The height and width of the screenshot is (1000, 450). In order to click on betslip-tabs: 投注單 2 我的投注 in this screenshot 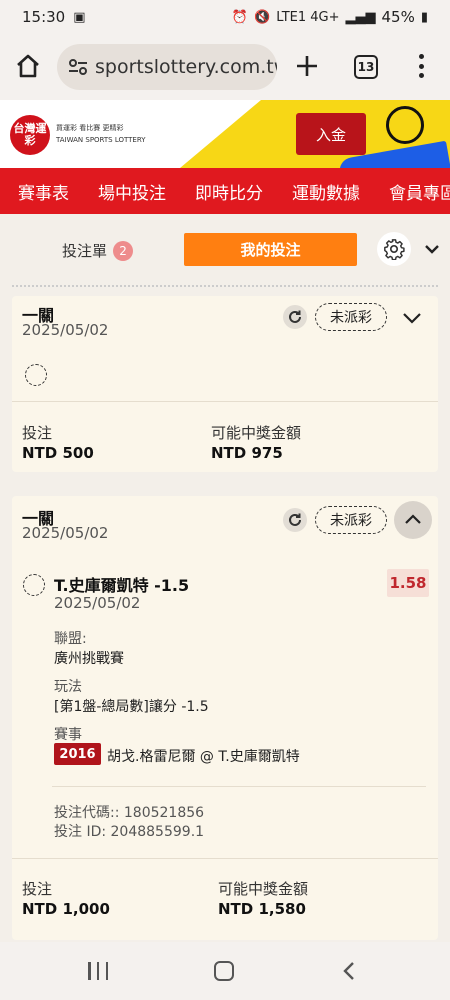, I will do `click(225, 252)`.